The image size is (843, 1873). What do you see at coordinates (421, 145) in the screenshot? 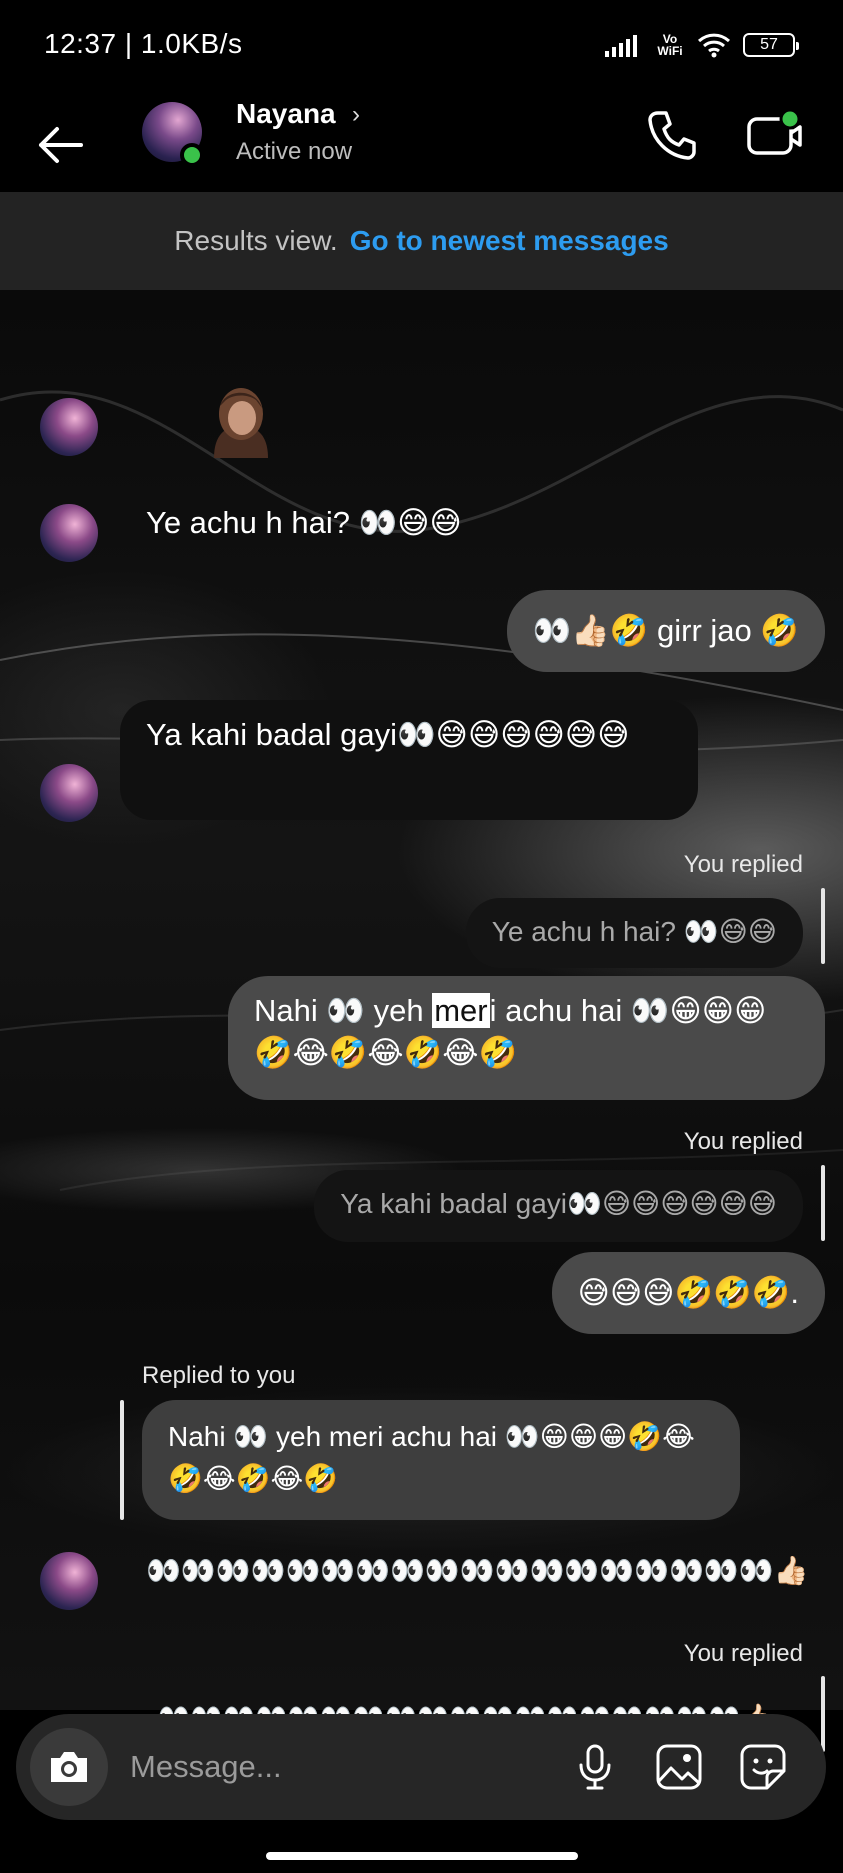
I see `chat-header: Nayana › Active now` at bounding box center [421, 145].